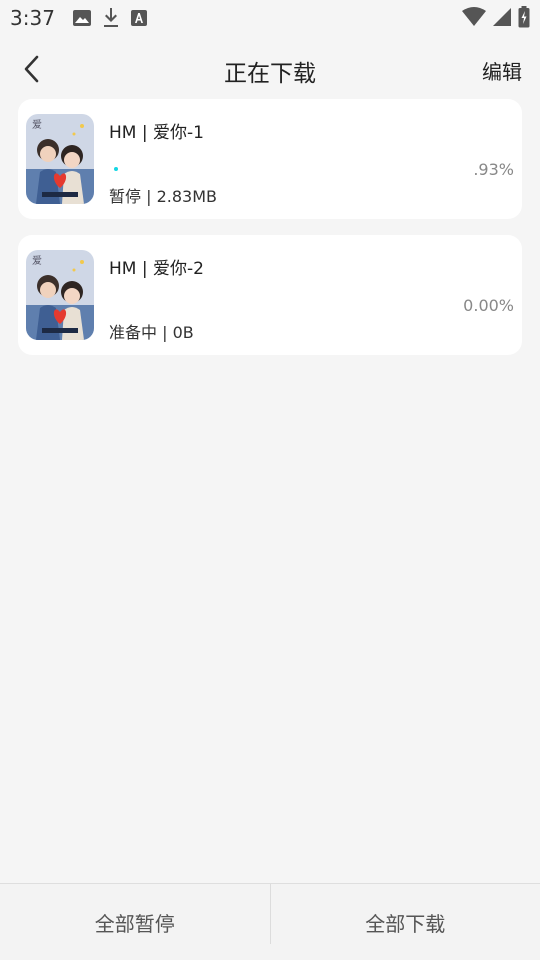  What do you see at coordinates (32, 18) in the screenshot?
I see `status-time: 3:37` at bounding box center [32, 18].